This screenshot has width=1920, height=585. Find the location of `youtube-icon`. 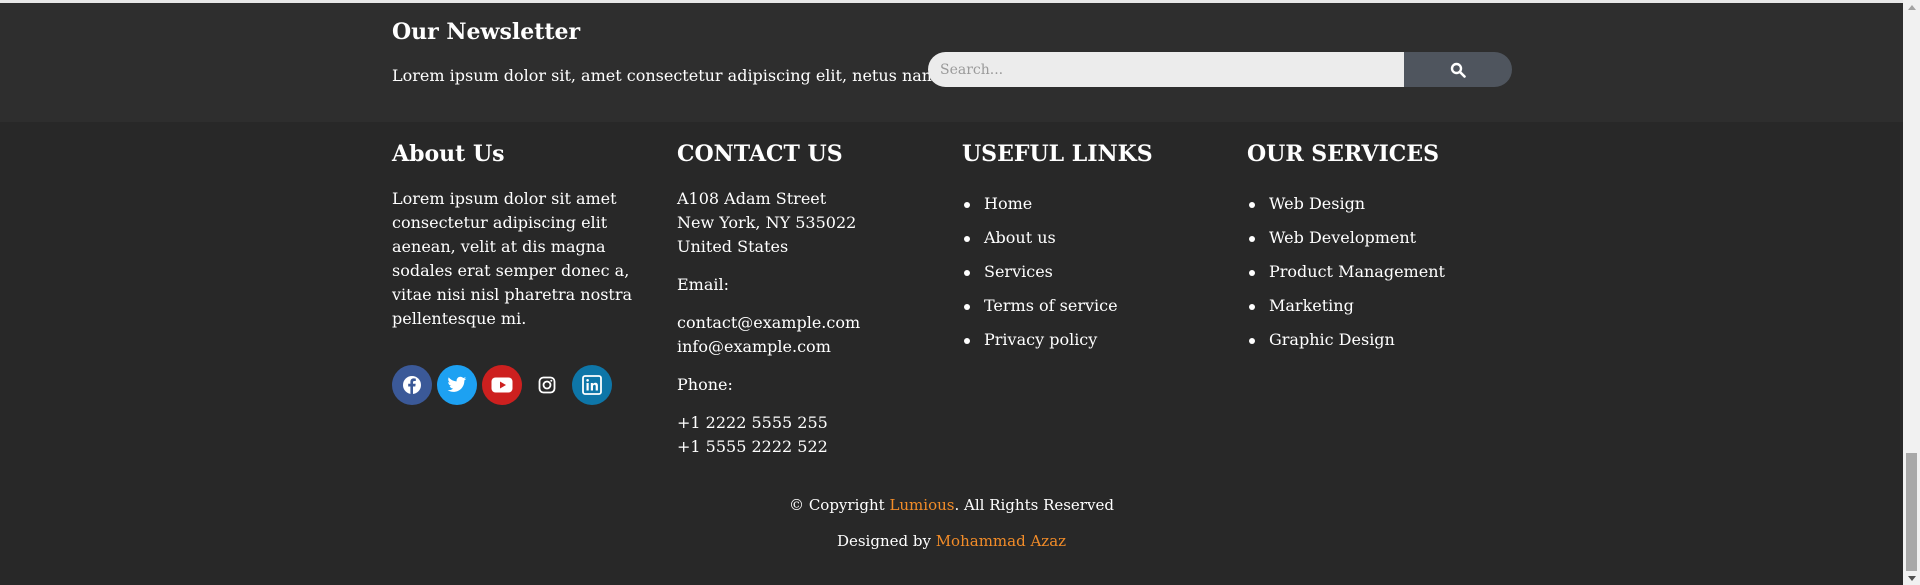

youtube-icon is located at coordinates (502, 385).